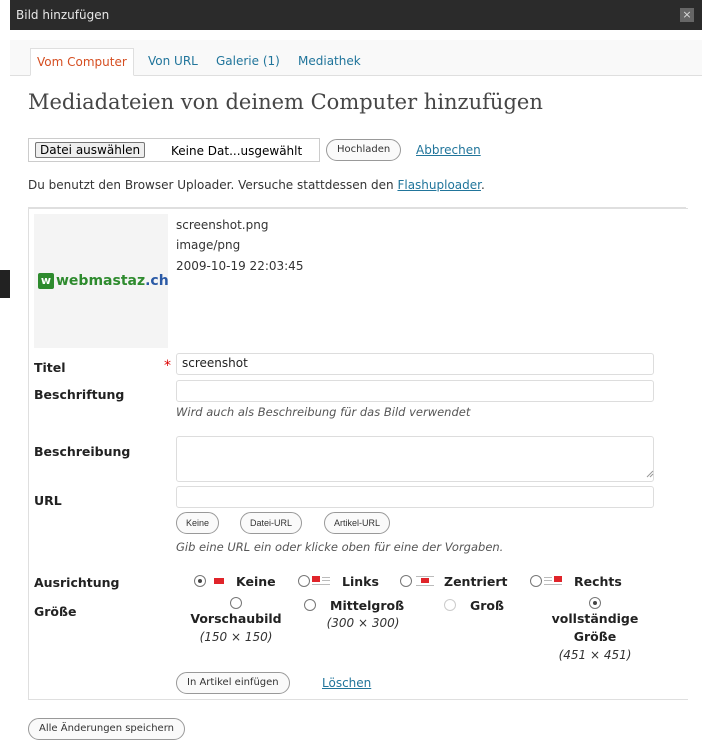 This screenshot has height=740, width=702. I want to click on size-full-option: vollständige Größe (451 × 451), so click(595, 630).